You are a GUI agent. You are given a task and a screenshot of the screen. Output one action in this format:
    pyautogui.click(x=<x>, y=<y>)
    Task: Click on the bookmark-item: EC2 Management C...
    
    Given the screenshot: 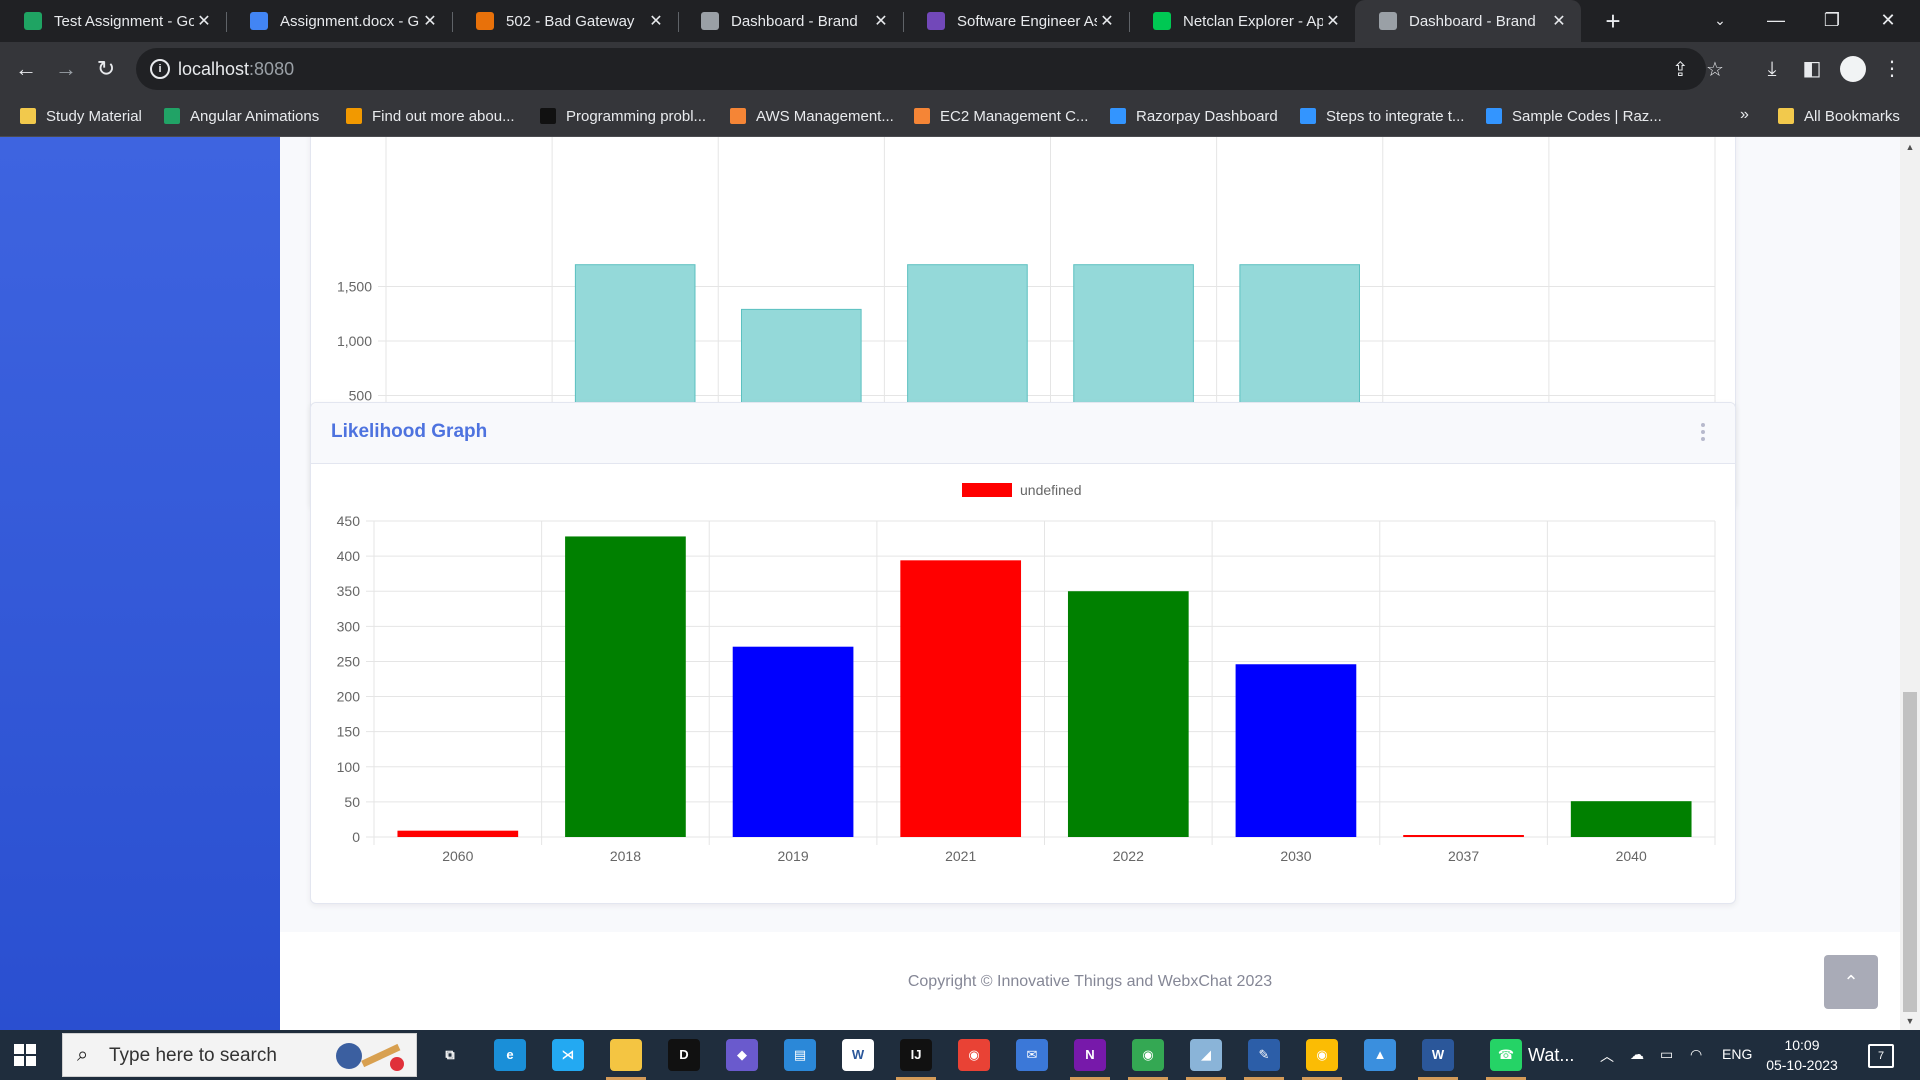 What is the action you would take?
    pyautogui.click(x=1001, y=116)
    